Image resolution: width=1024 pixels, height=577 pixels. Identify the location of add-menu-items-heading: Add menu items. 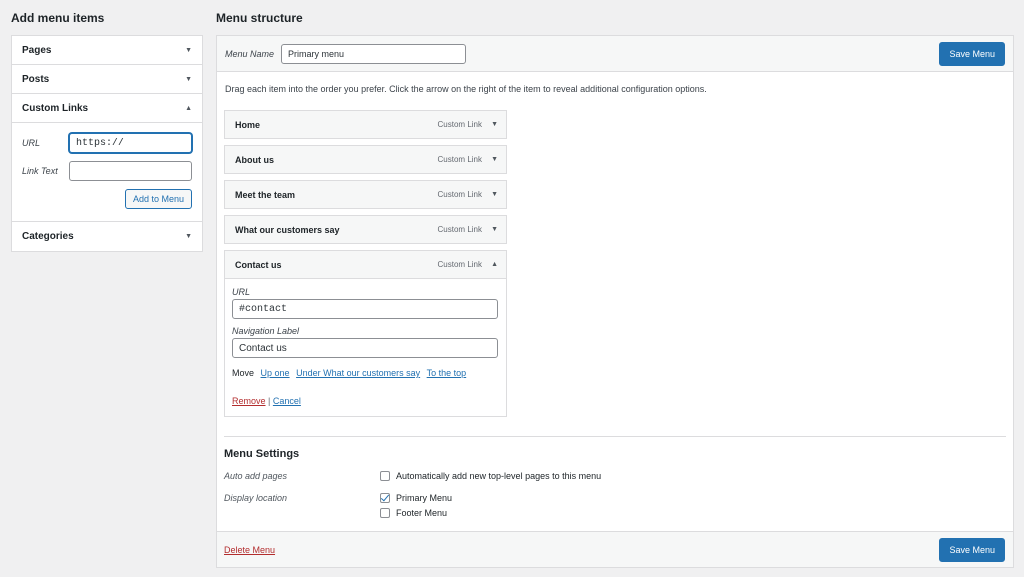
(58, 18).